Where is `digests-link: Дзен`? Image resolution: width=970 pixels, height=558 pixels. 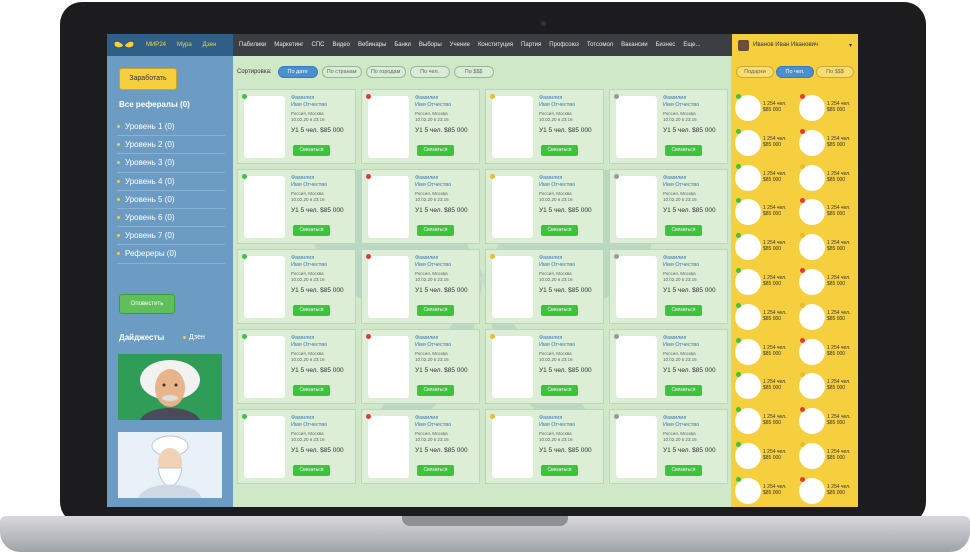 digests-link: Дзен is located at coordinates (194, 337).